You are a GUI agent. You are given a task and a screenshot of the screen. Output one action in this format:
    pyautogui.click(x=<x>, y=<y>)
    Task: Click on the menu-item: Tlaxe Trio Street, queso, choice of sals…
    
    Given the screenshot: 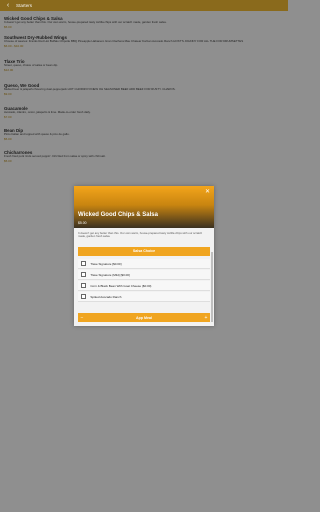 What is the action you would take?
    pyautogui.click(x=144, y=65)
    